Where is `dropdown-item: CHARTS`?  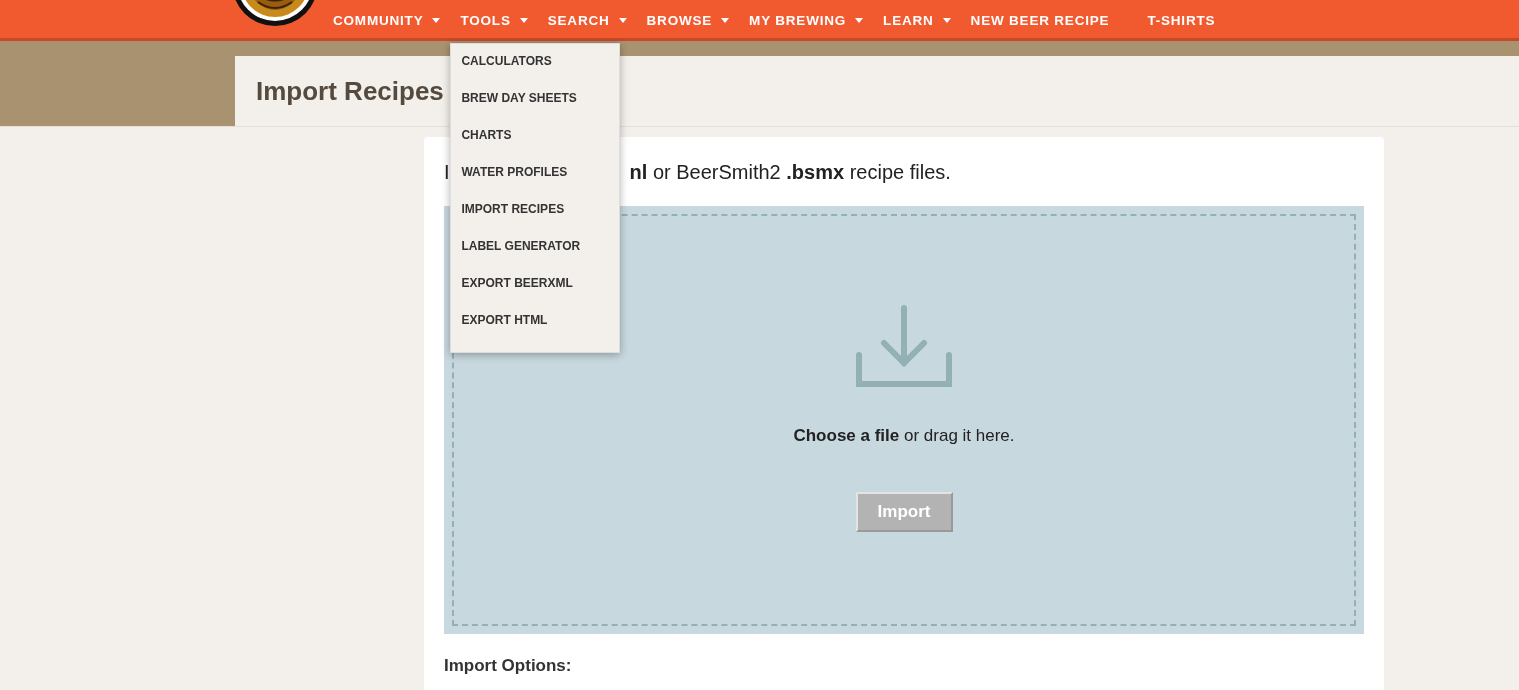 dropdown-item: CHARTS is located at coordinates (535, 141).